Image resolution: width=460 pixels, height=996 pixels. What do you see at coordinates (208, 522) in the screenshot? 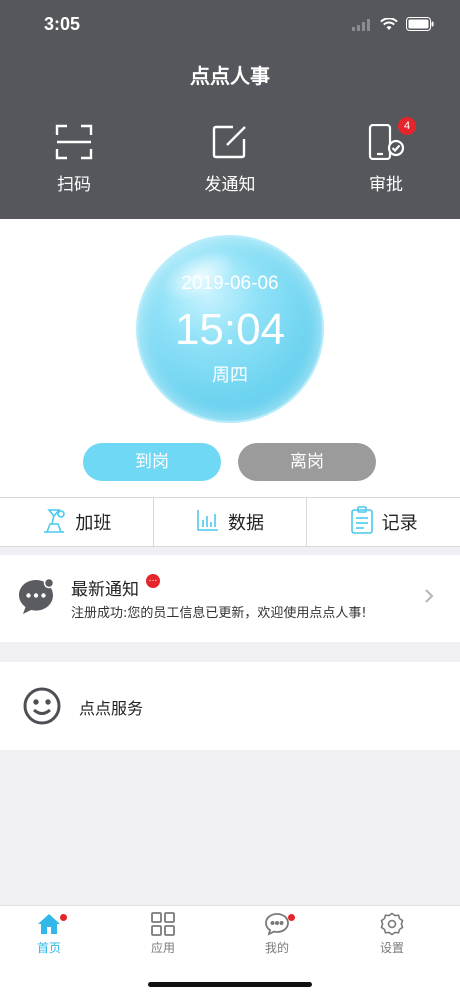
I see `chart-icon` at bounding box center [208, 522].